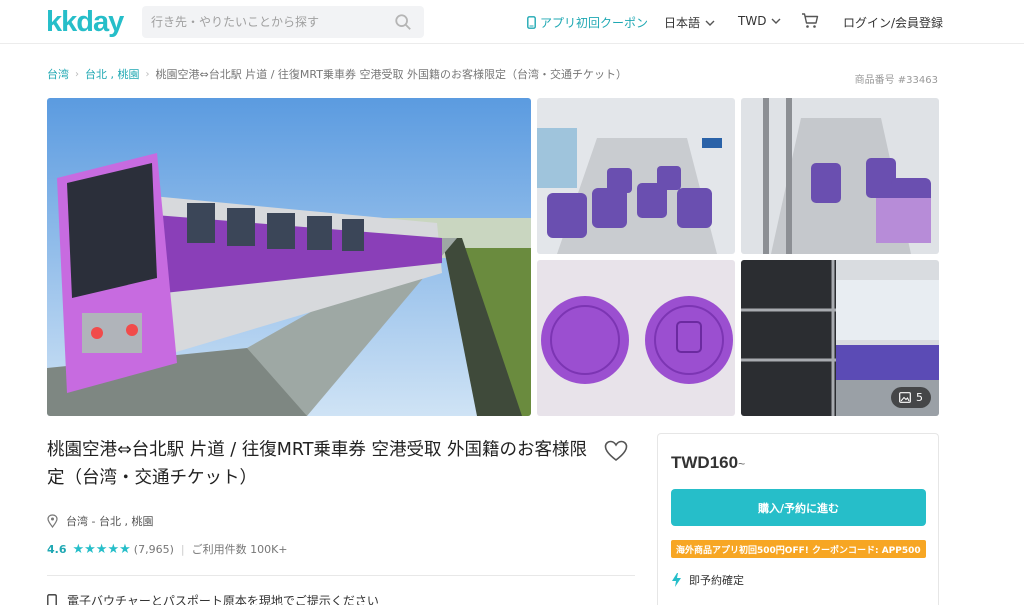  Describe the element at coordinates (742, 464) in the screenshot. I see `price-suffix: ~` at that location.